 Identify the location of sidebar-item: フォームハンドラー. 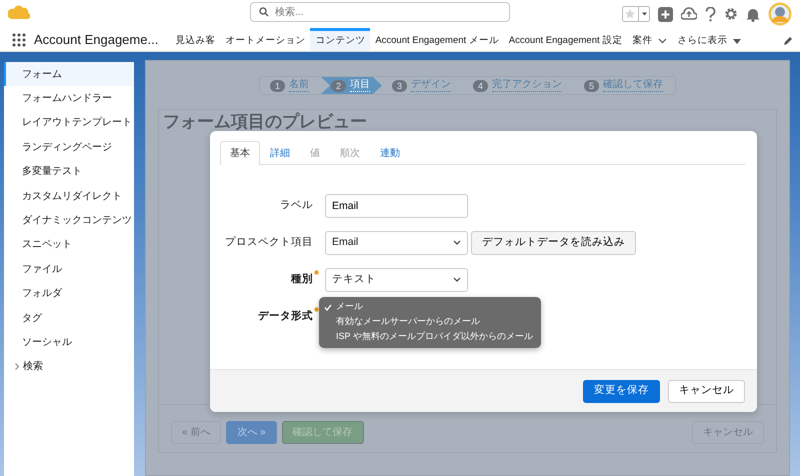
(69, 98).